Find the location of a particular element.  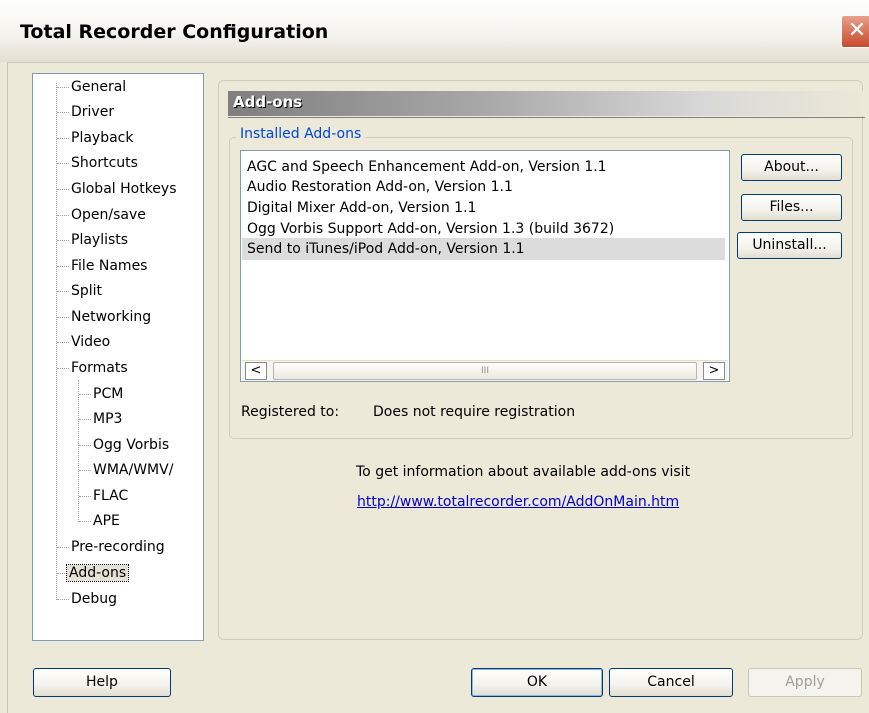

tree-item-add-ons: Add-ons is located at coordinates (97, 573).